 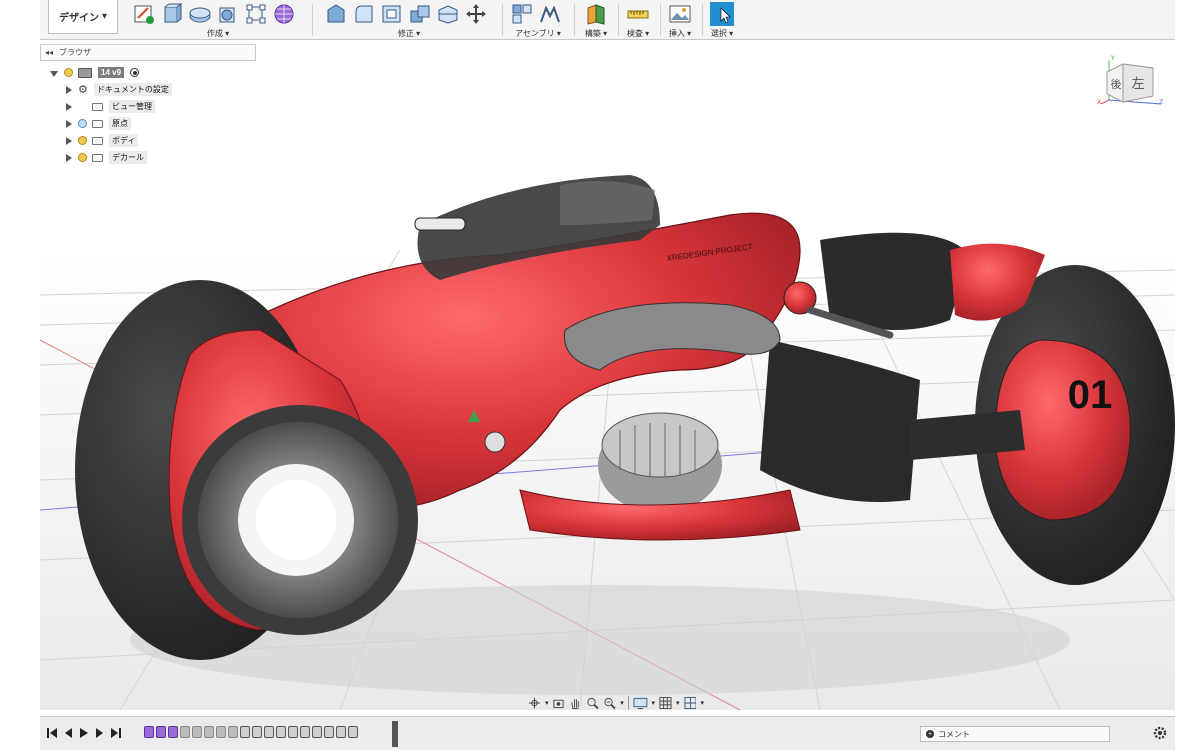 What do you see at coordinates (83, 17) in the screenshot?
I see `workspace-switcher: デザイン ▾` at bounding box center [83, 17].